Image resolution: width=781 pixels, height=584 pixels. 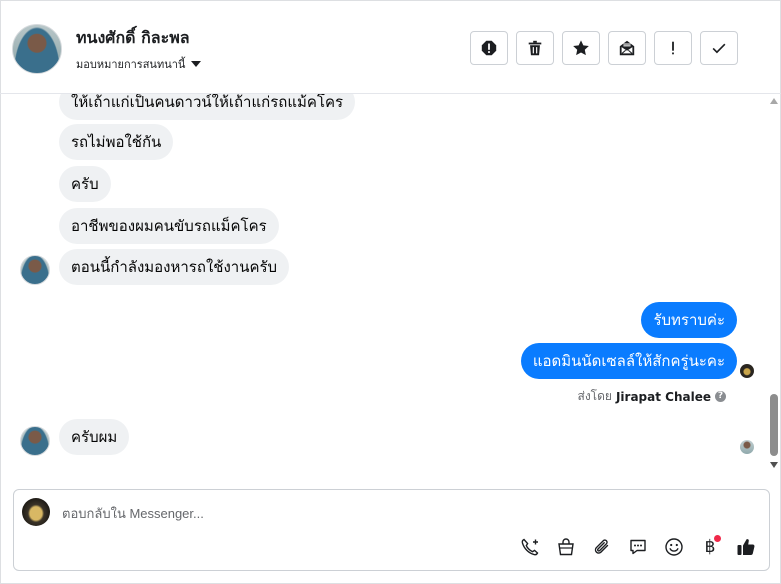 I want to click on mark-done-button, so click(x=719, y=48).